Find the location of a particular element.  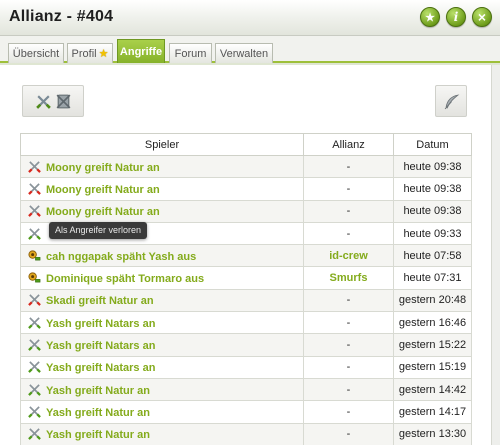

table-row: Yash greift Natars an - gestern 16:46 is located at coordinates (246, 323).